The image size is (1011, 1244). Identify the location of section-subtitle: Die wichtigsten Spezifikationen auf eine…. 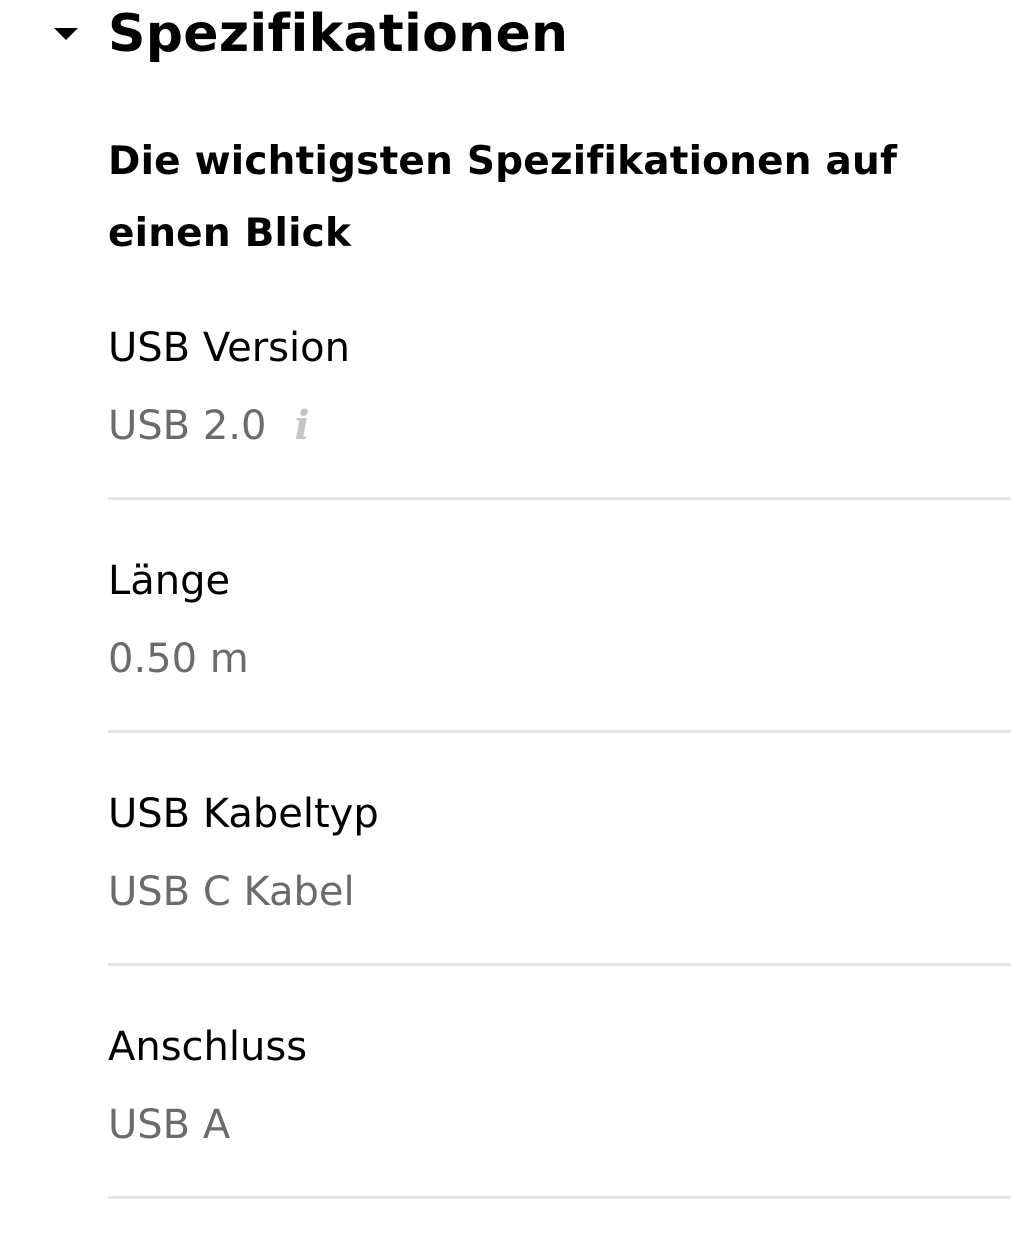
(503, 197).